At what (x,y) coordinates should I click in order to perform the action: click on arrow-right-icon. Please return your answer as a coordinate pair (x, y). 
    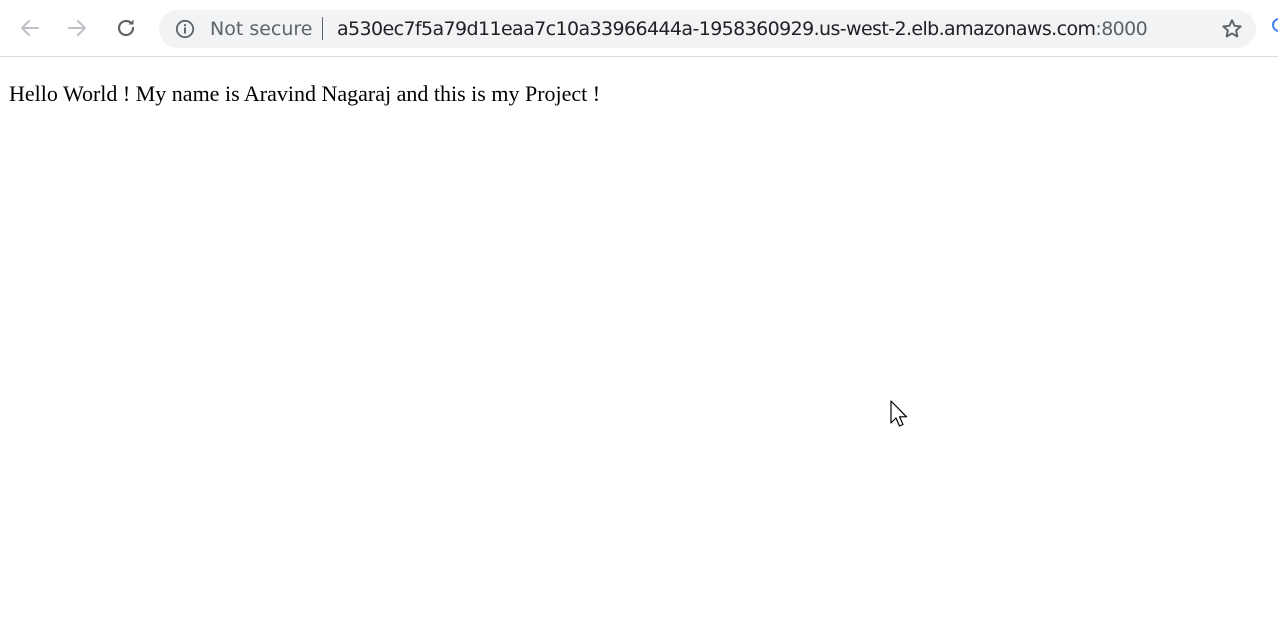
    Looking at the image, I should click on (77, 28).